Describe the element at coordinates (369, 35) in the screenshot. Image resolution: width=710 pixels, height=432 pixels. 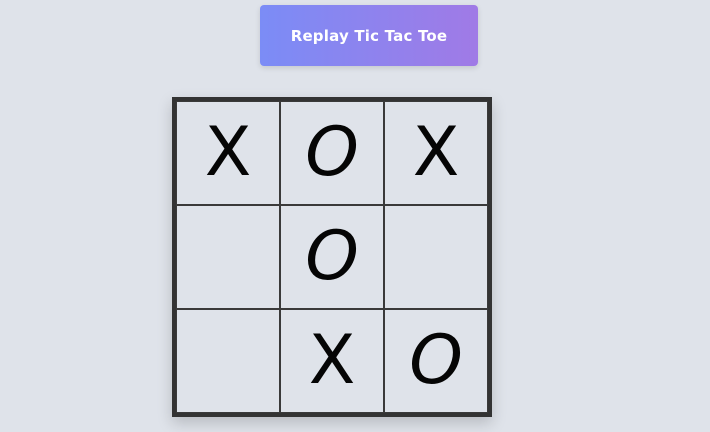
I see `replay-button: Replay Tic Tac Toe` at that location.